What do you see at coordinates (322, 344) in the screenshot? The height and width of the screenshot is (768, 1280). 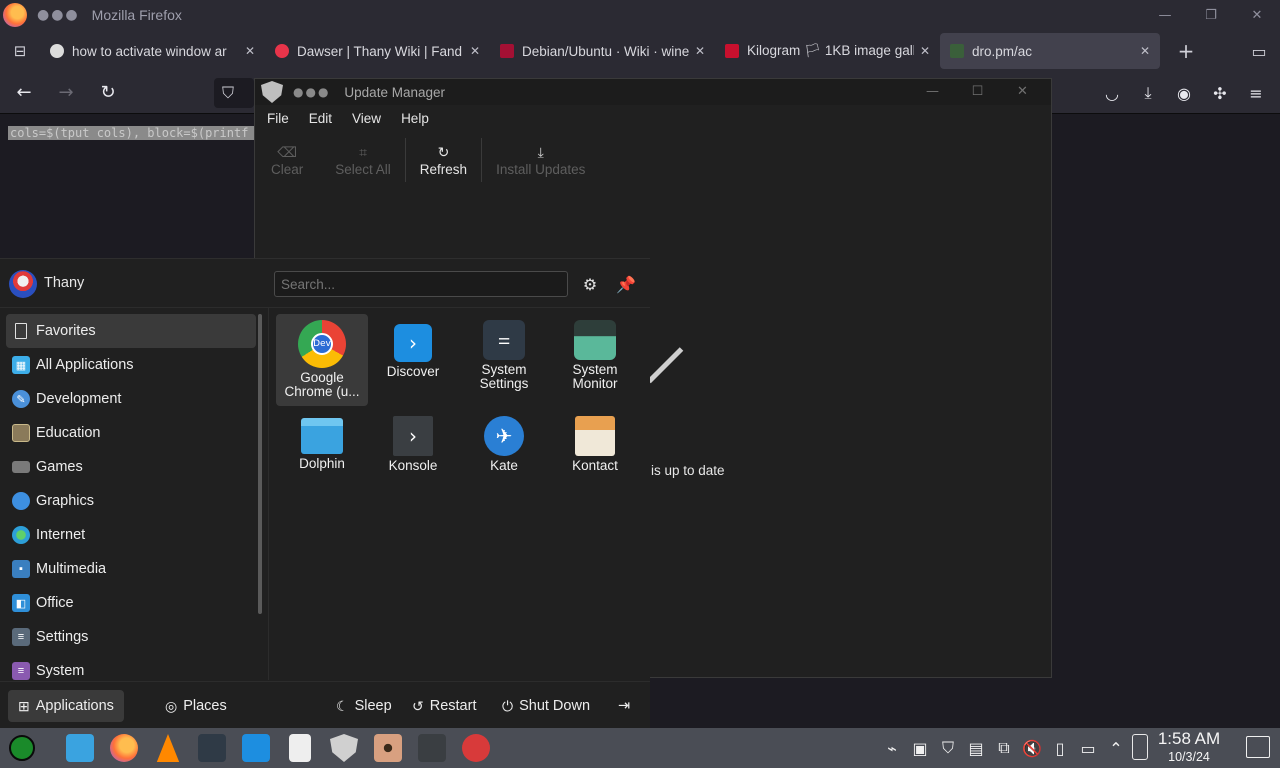 I see `chrome-dev-icon: Dev` at bounding box center [322, 344].